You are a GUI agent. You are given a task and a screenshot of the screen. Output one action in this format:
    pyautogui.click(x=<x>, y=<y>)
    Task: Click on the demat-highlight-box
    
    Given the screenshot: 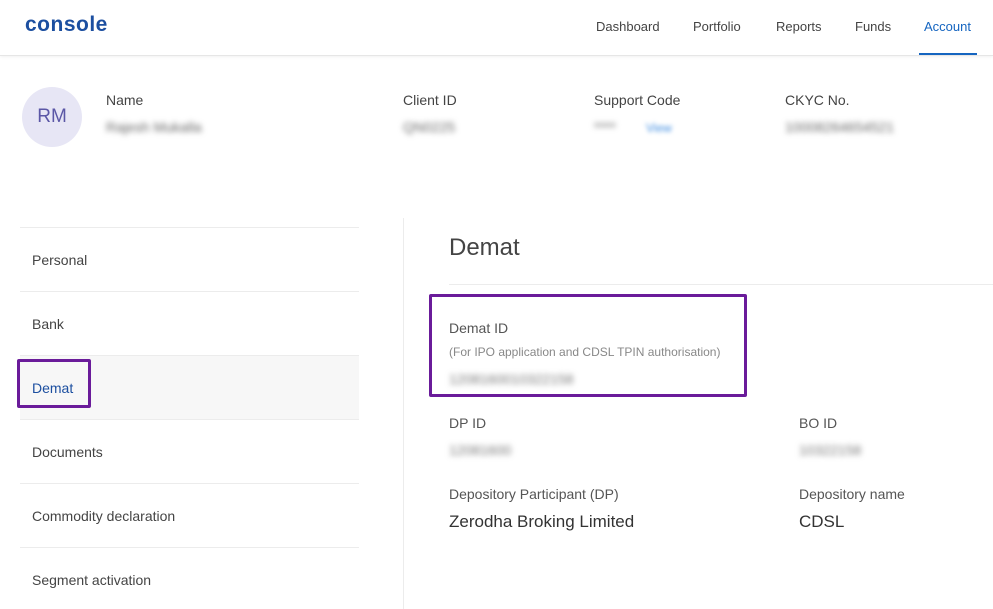 What is the action you would take?
    pyautogui.click(x=54, y=383)
    